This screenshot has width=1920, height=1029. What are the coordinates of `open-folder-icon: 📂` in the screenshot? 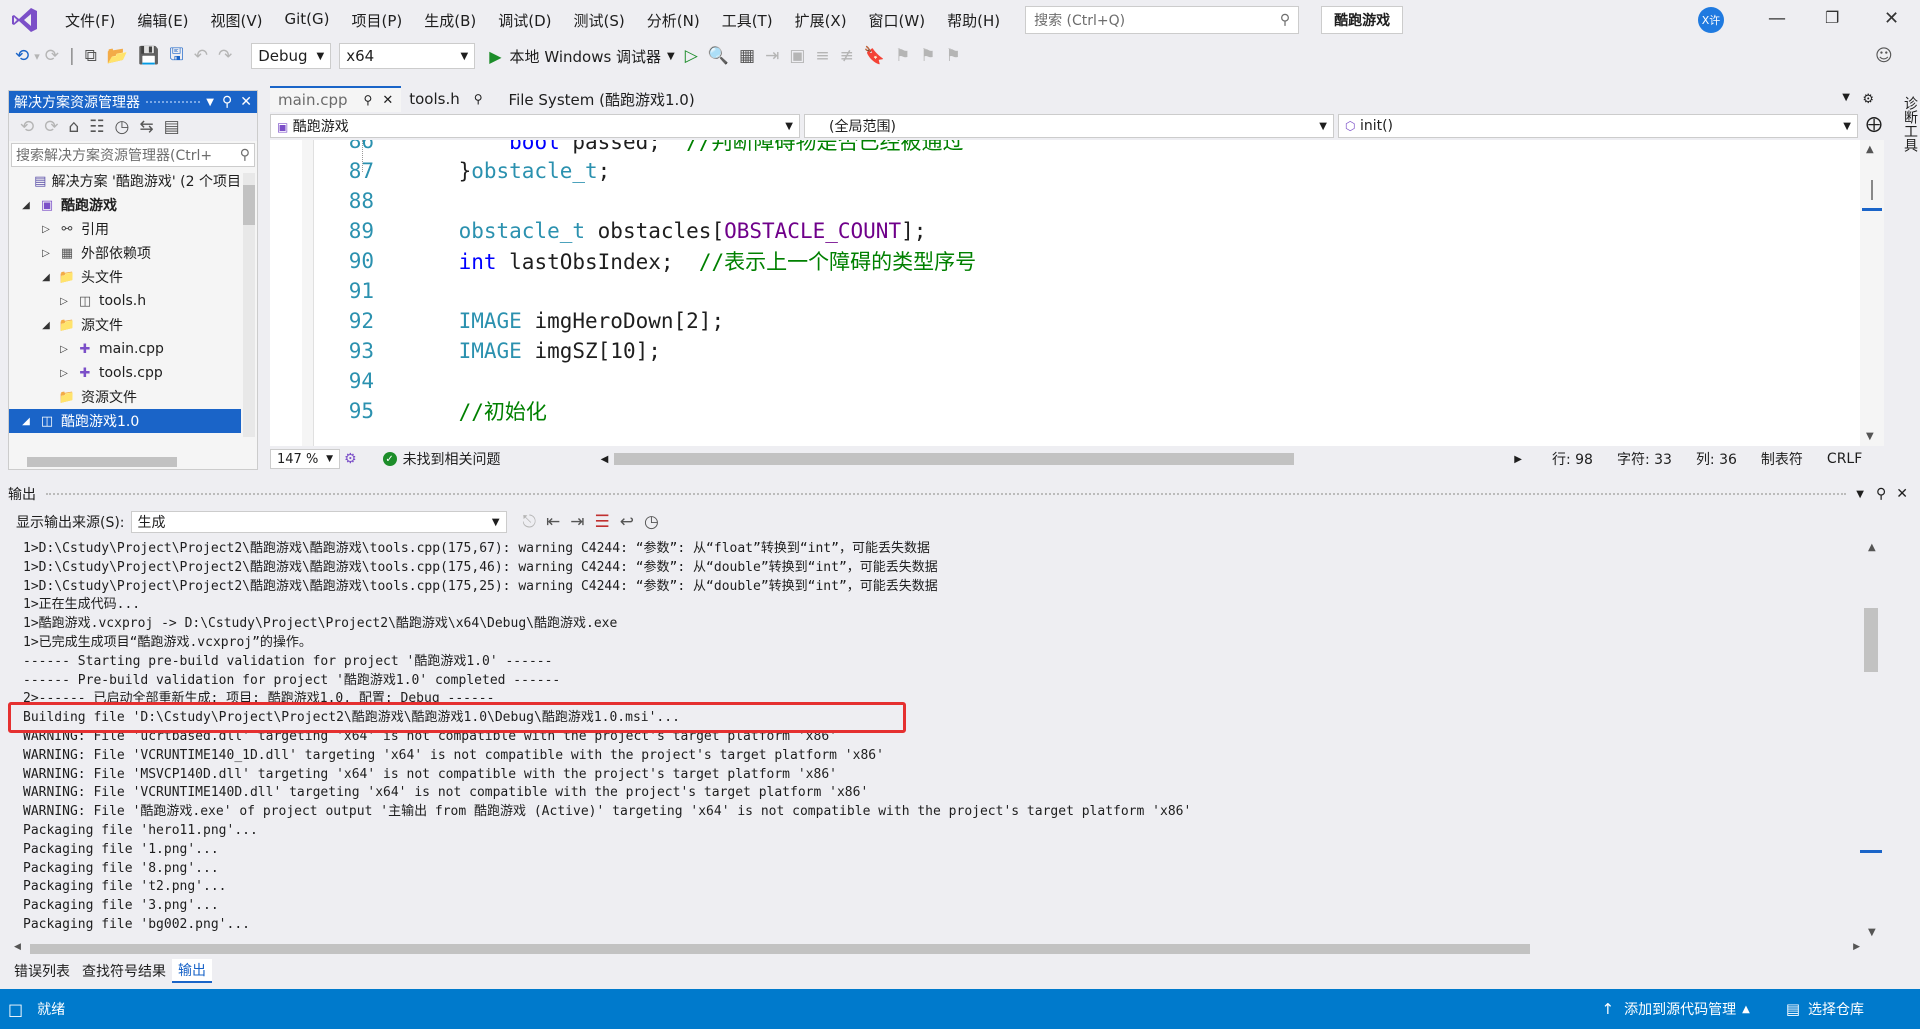 It's located at (117, 56).